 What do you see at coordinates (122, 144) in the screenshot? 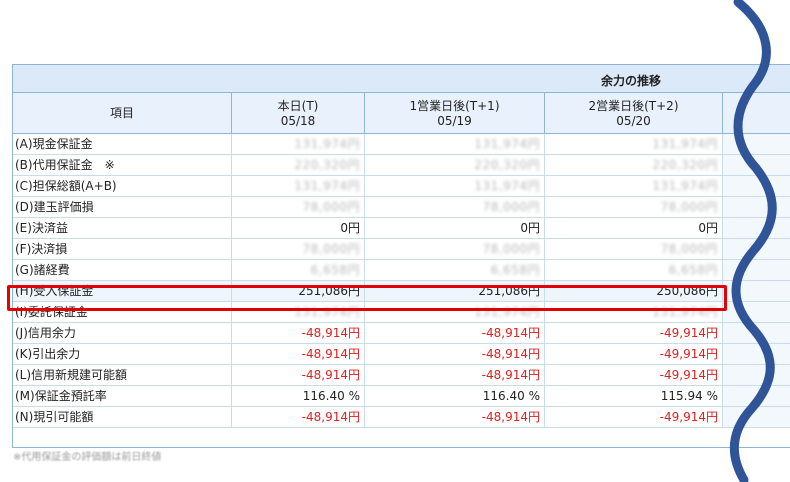
I see `row-label: (A)現金保証金` at bounding box center [122, 144].